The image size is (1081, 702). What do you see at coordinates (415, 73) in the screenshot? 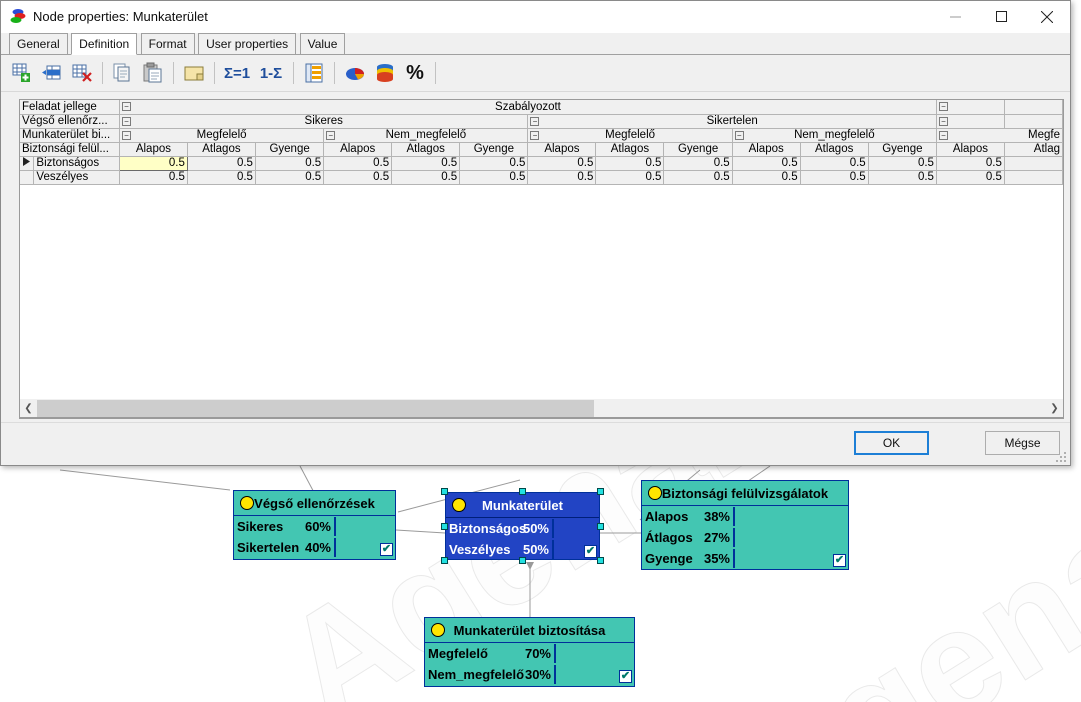
I see `percent-icon: %` at bounding box center [415, 73].